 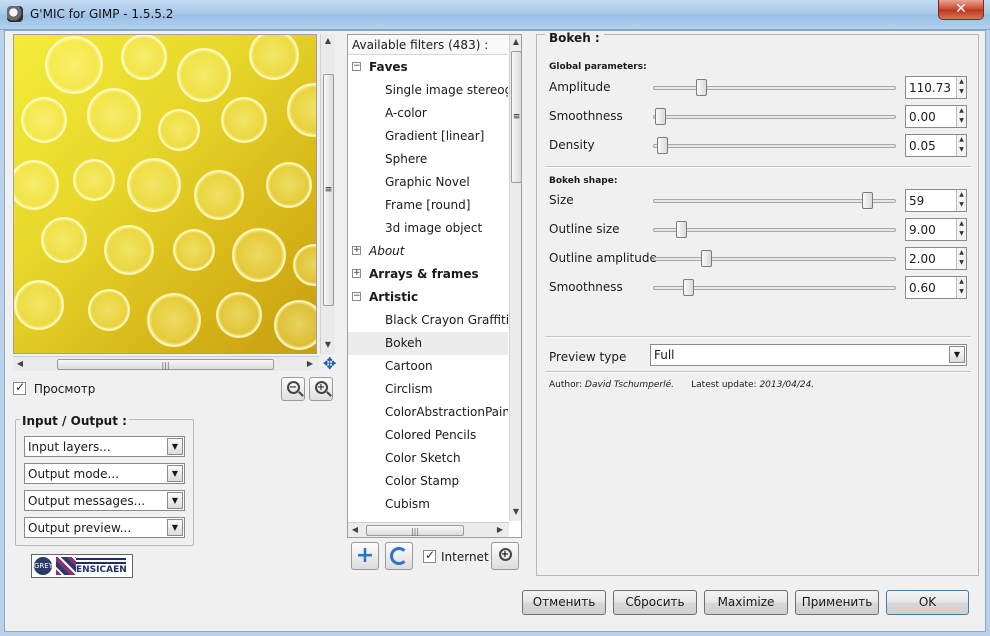 I want to click on filter-item: Sphere, so click(x=428, y=159).